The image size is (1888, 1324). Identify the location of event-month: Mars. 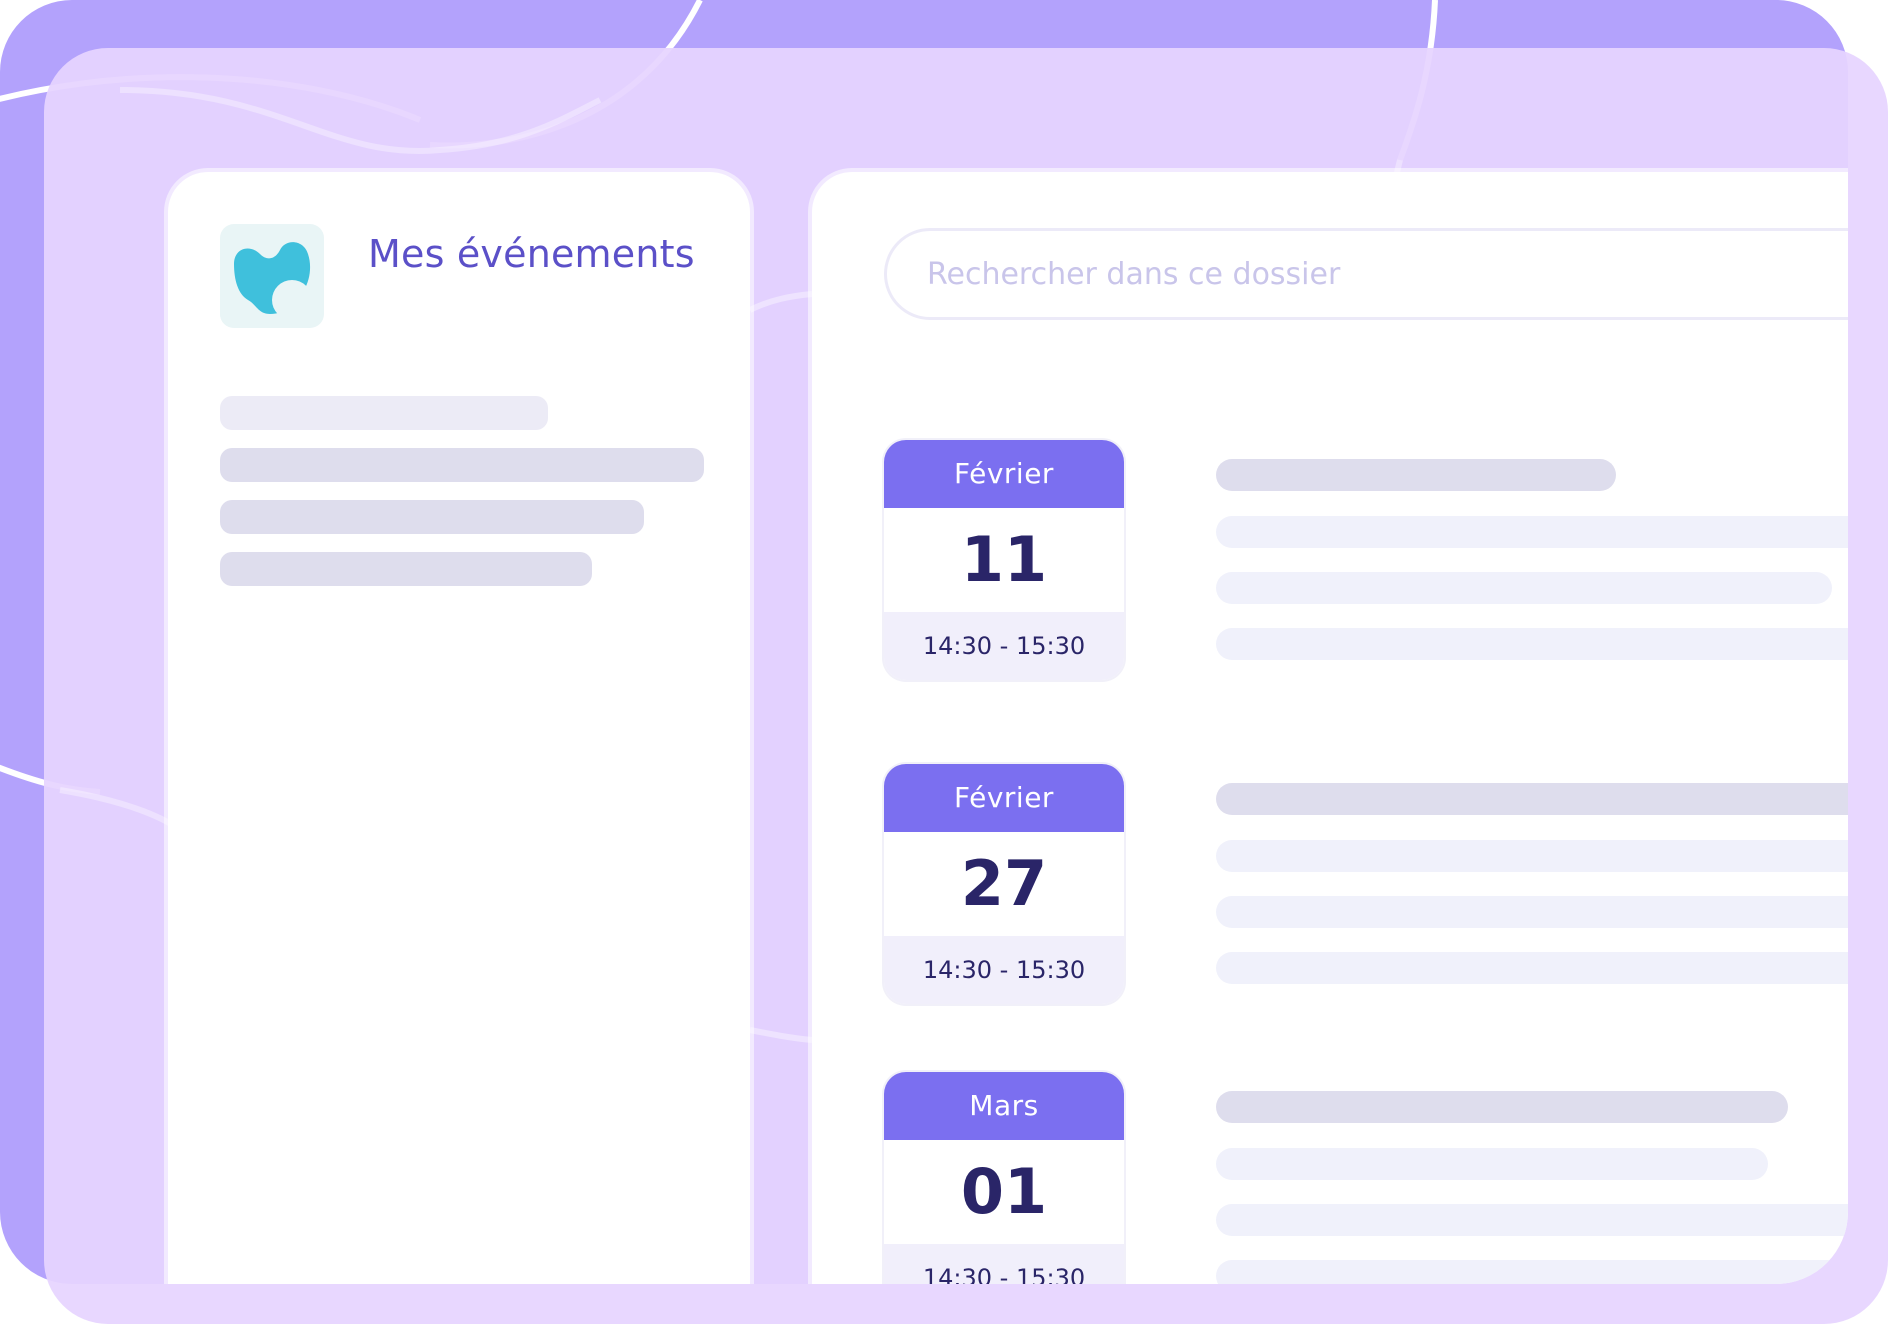
(1004, 1106).